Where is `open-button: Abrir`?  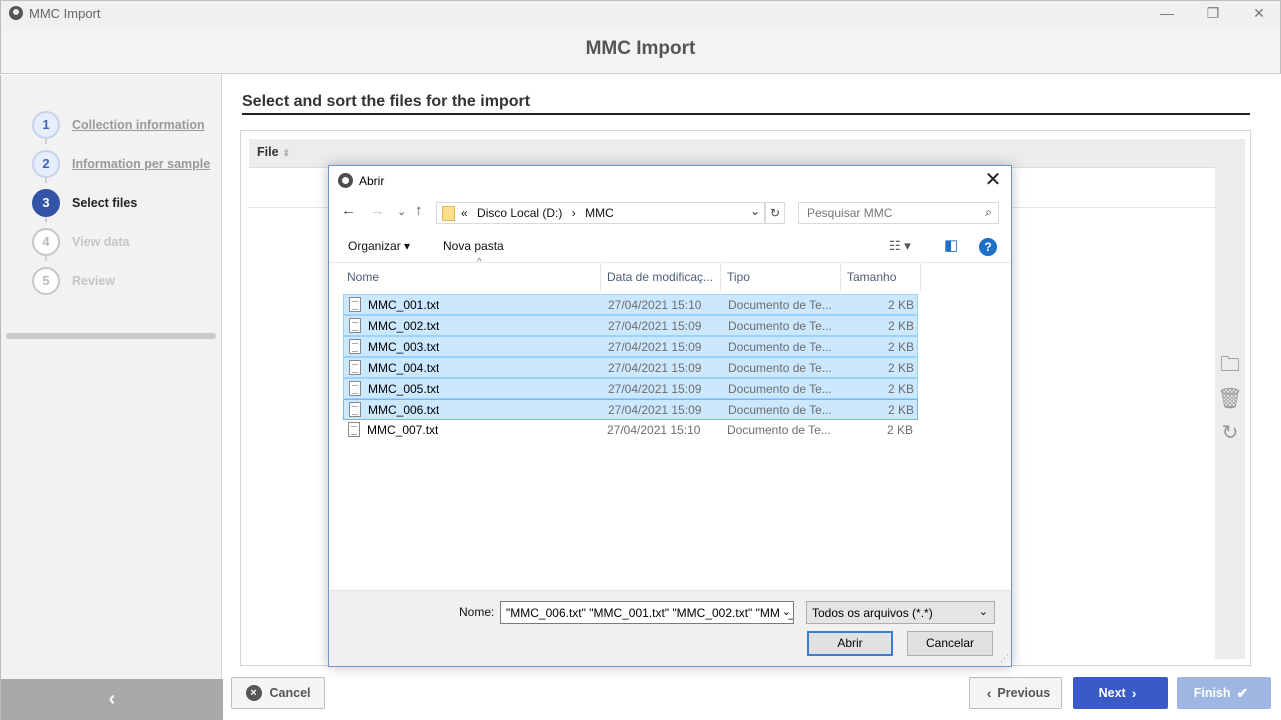
open-button: Abrir is located at coordinates (850, 643).